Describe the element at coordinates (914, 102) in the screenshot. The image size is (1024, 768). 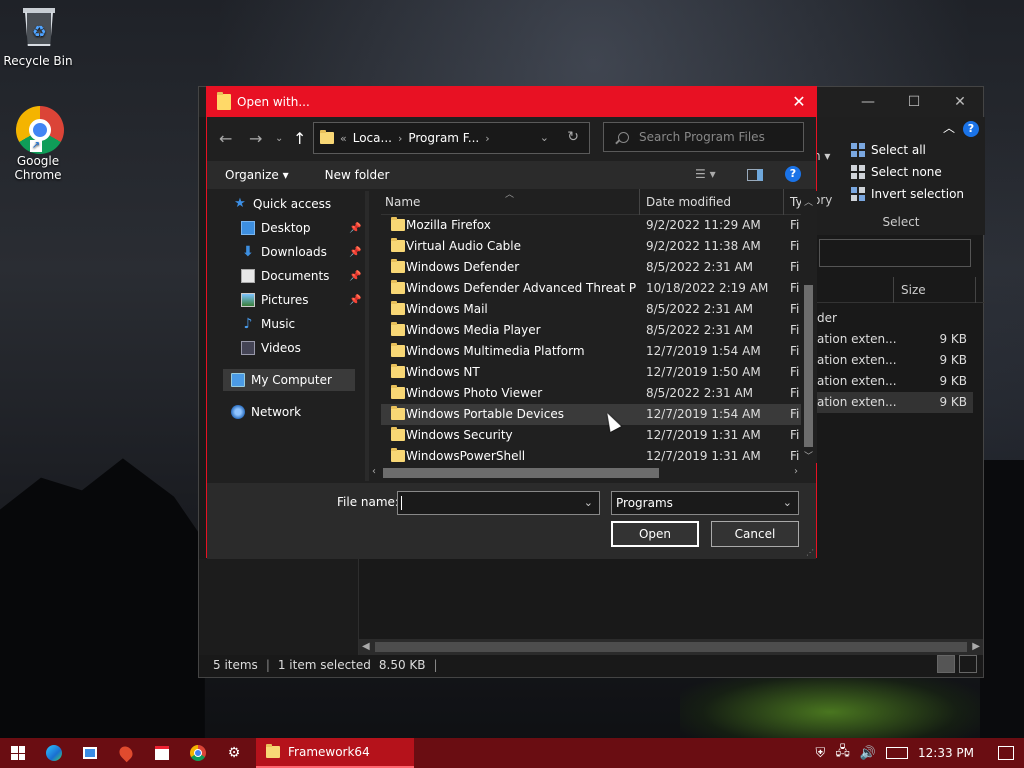
I see `maximize-icon: ☐` at that location.